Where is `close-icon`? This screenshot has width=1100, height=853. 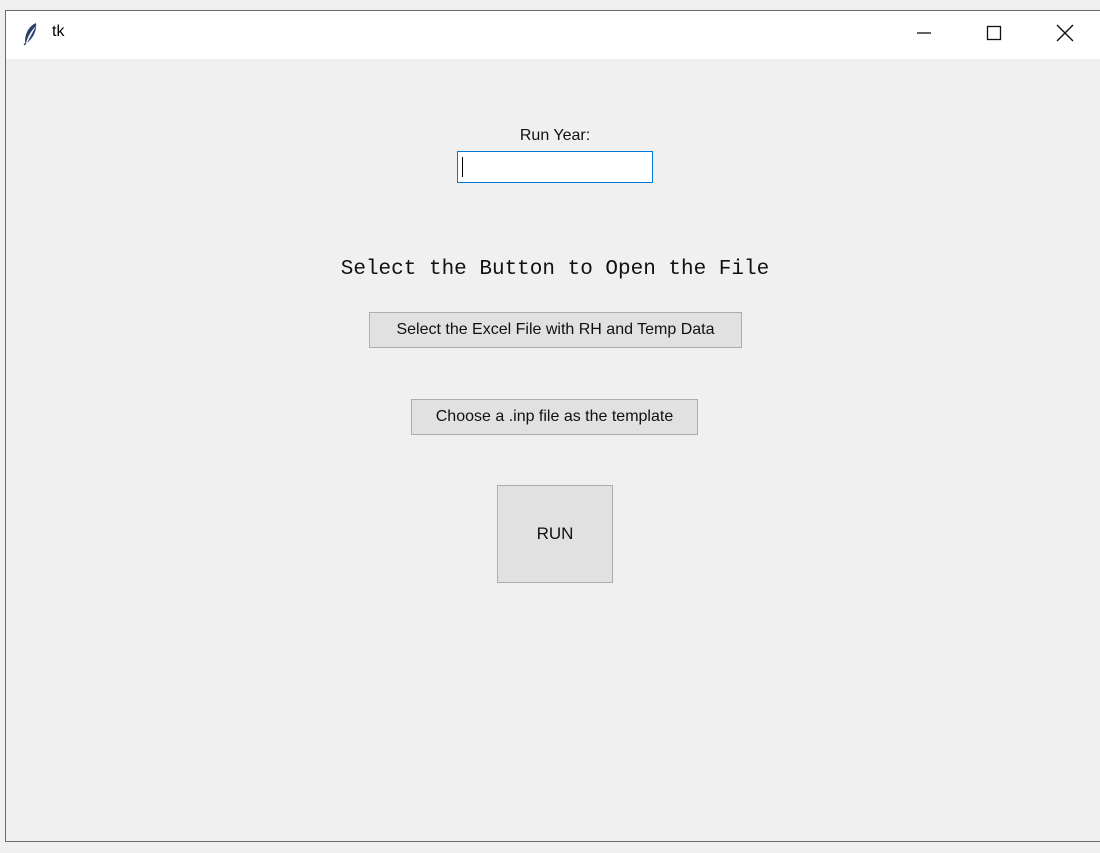 close-icon is located at coordinates (1065, 35).